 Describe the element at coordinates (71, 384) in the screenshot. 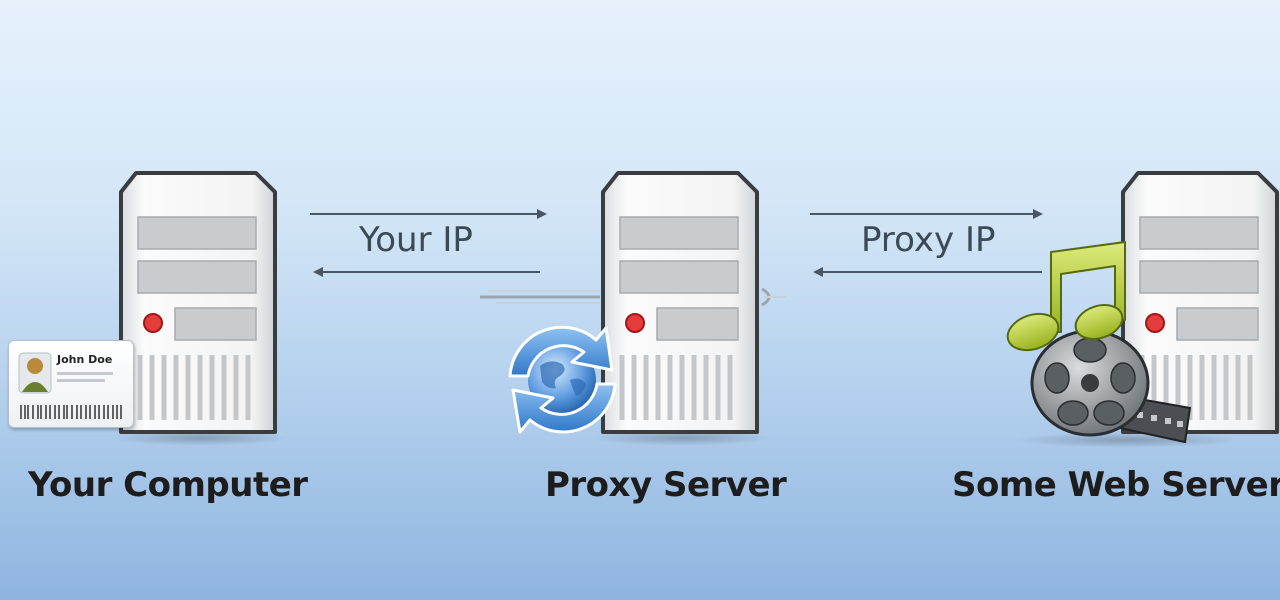

I see `id-card-icon: John Doe` at that location.